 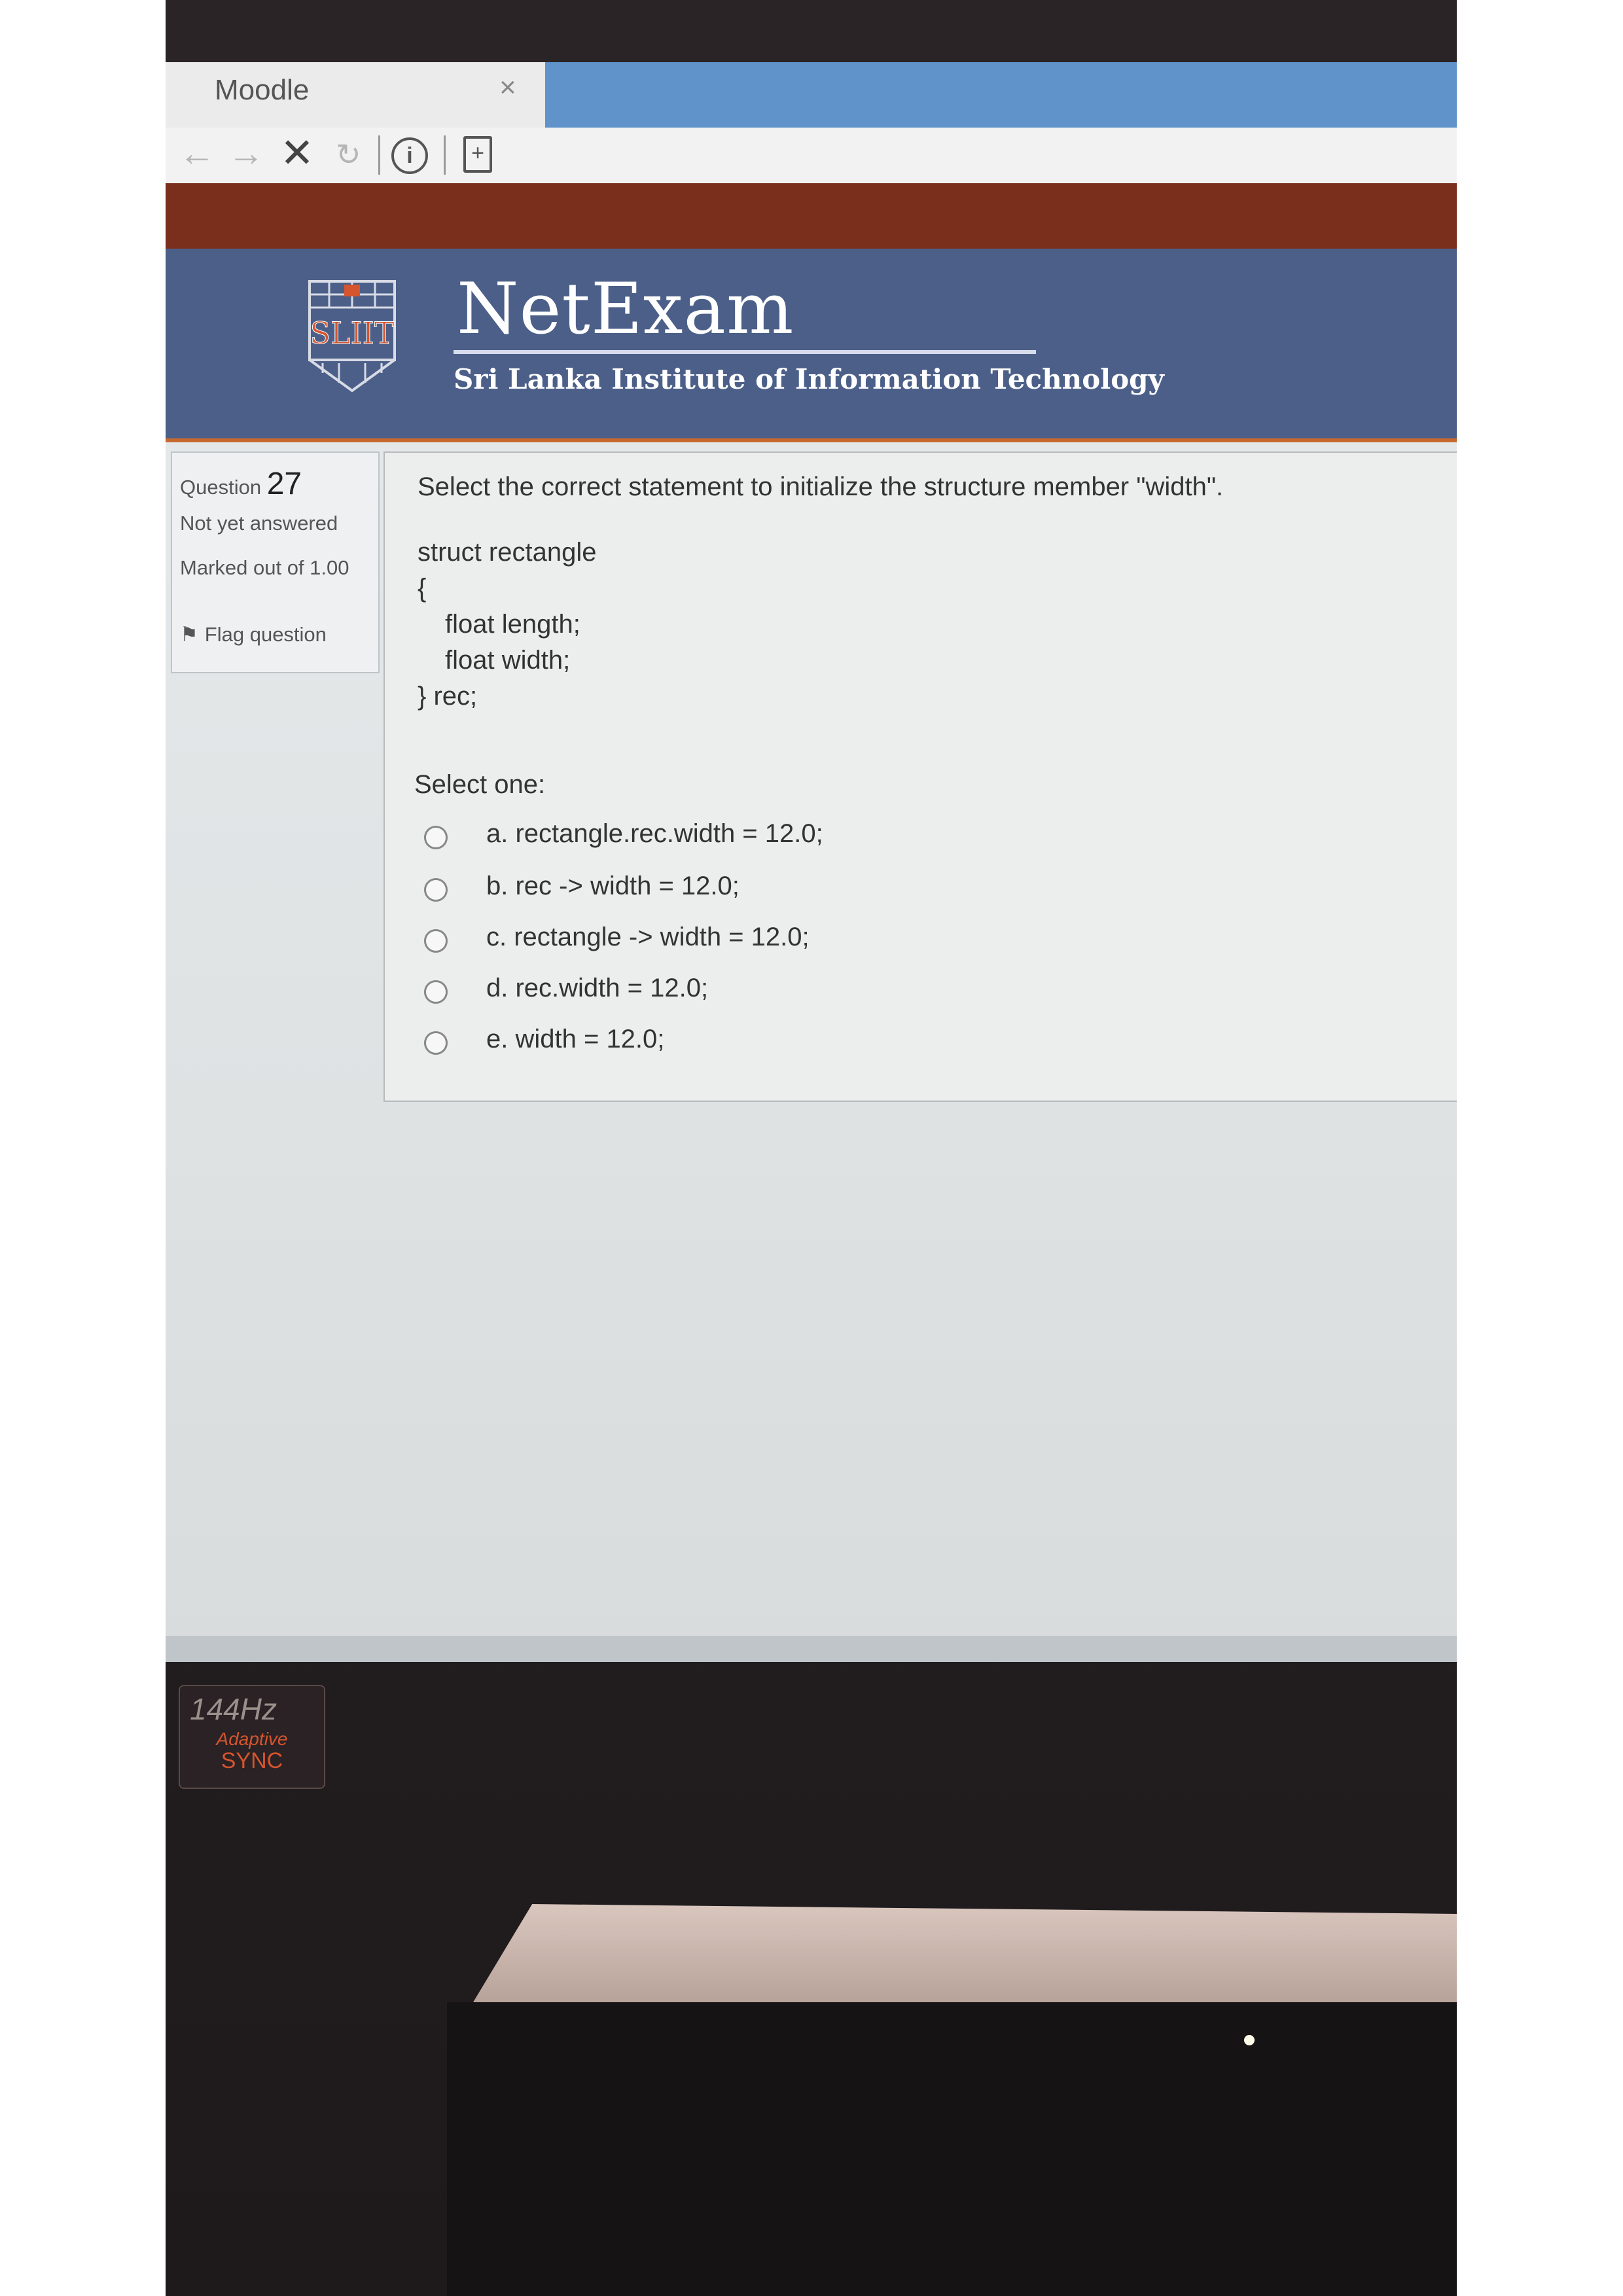 I want to click on answer-option-label: b. rec -> width = 12.0;, so click(x=613, y=887).